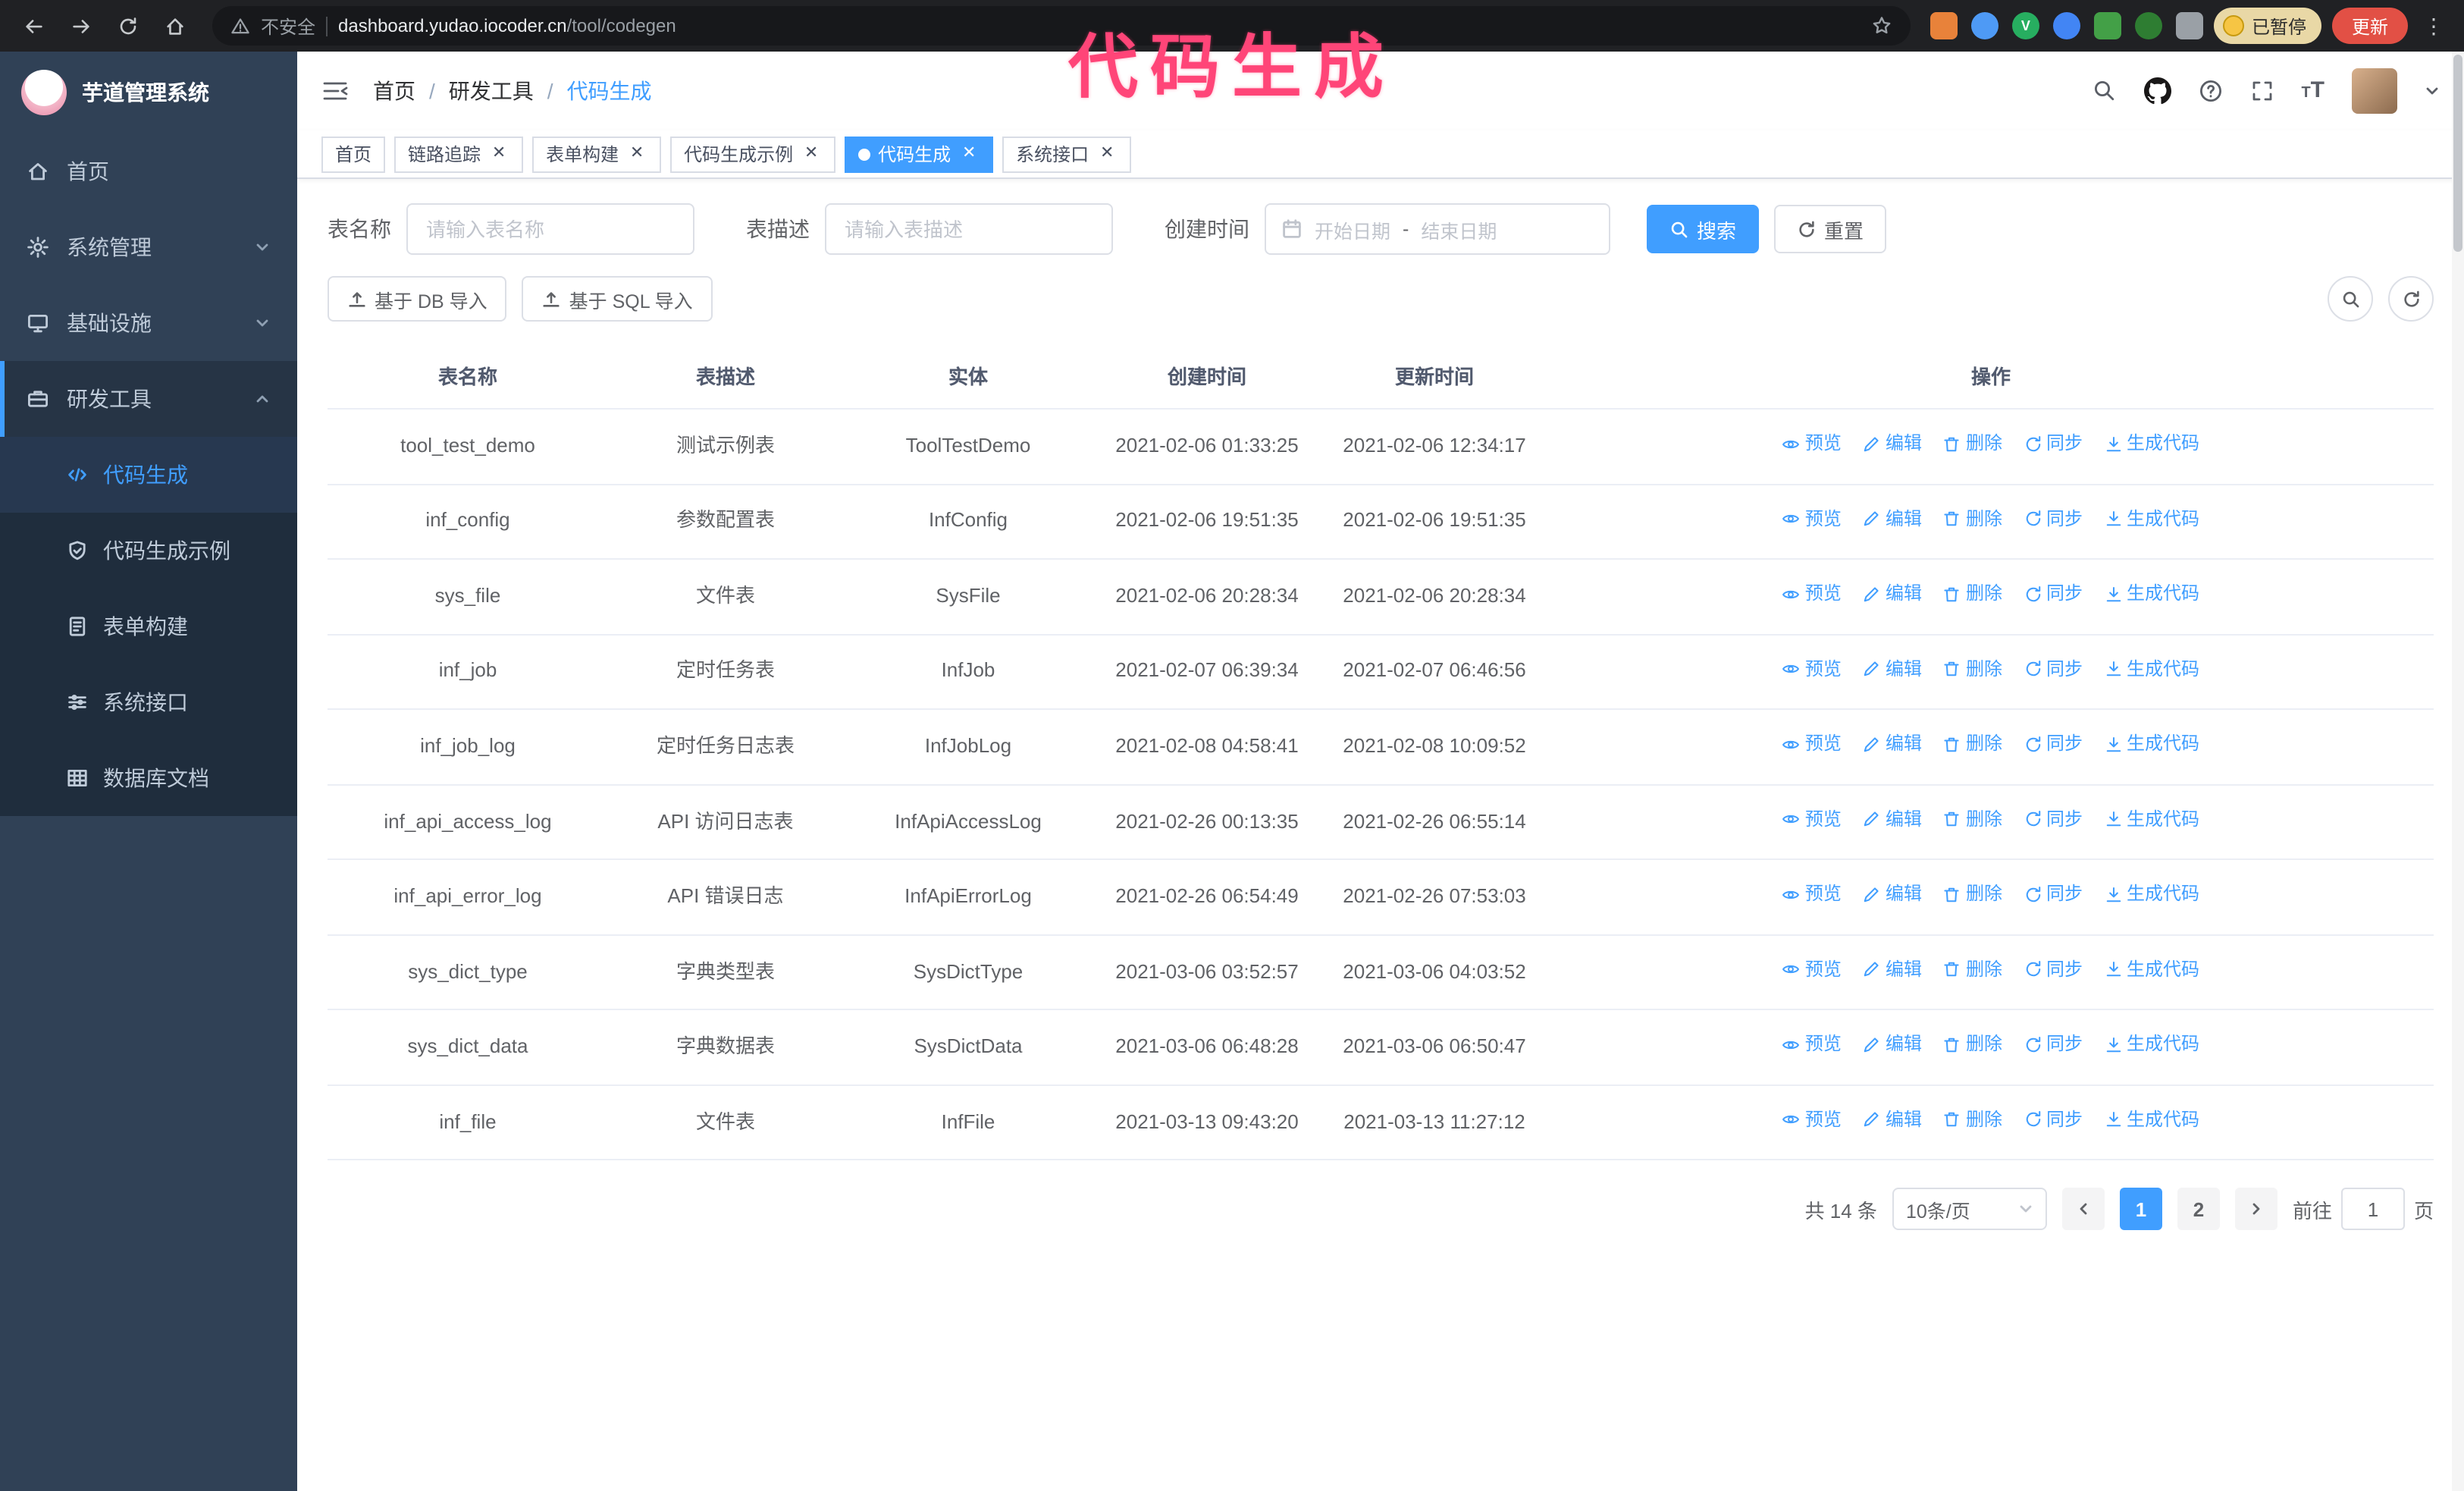 This screenshot has height=1491, width=2464. Describe the element at coordinates (2372, 1209) in the screenshot. I see `goto-page-input` at that location.